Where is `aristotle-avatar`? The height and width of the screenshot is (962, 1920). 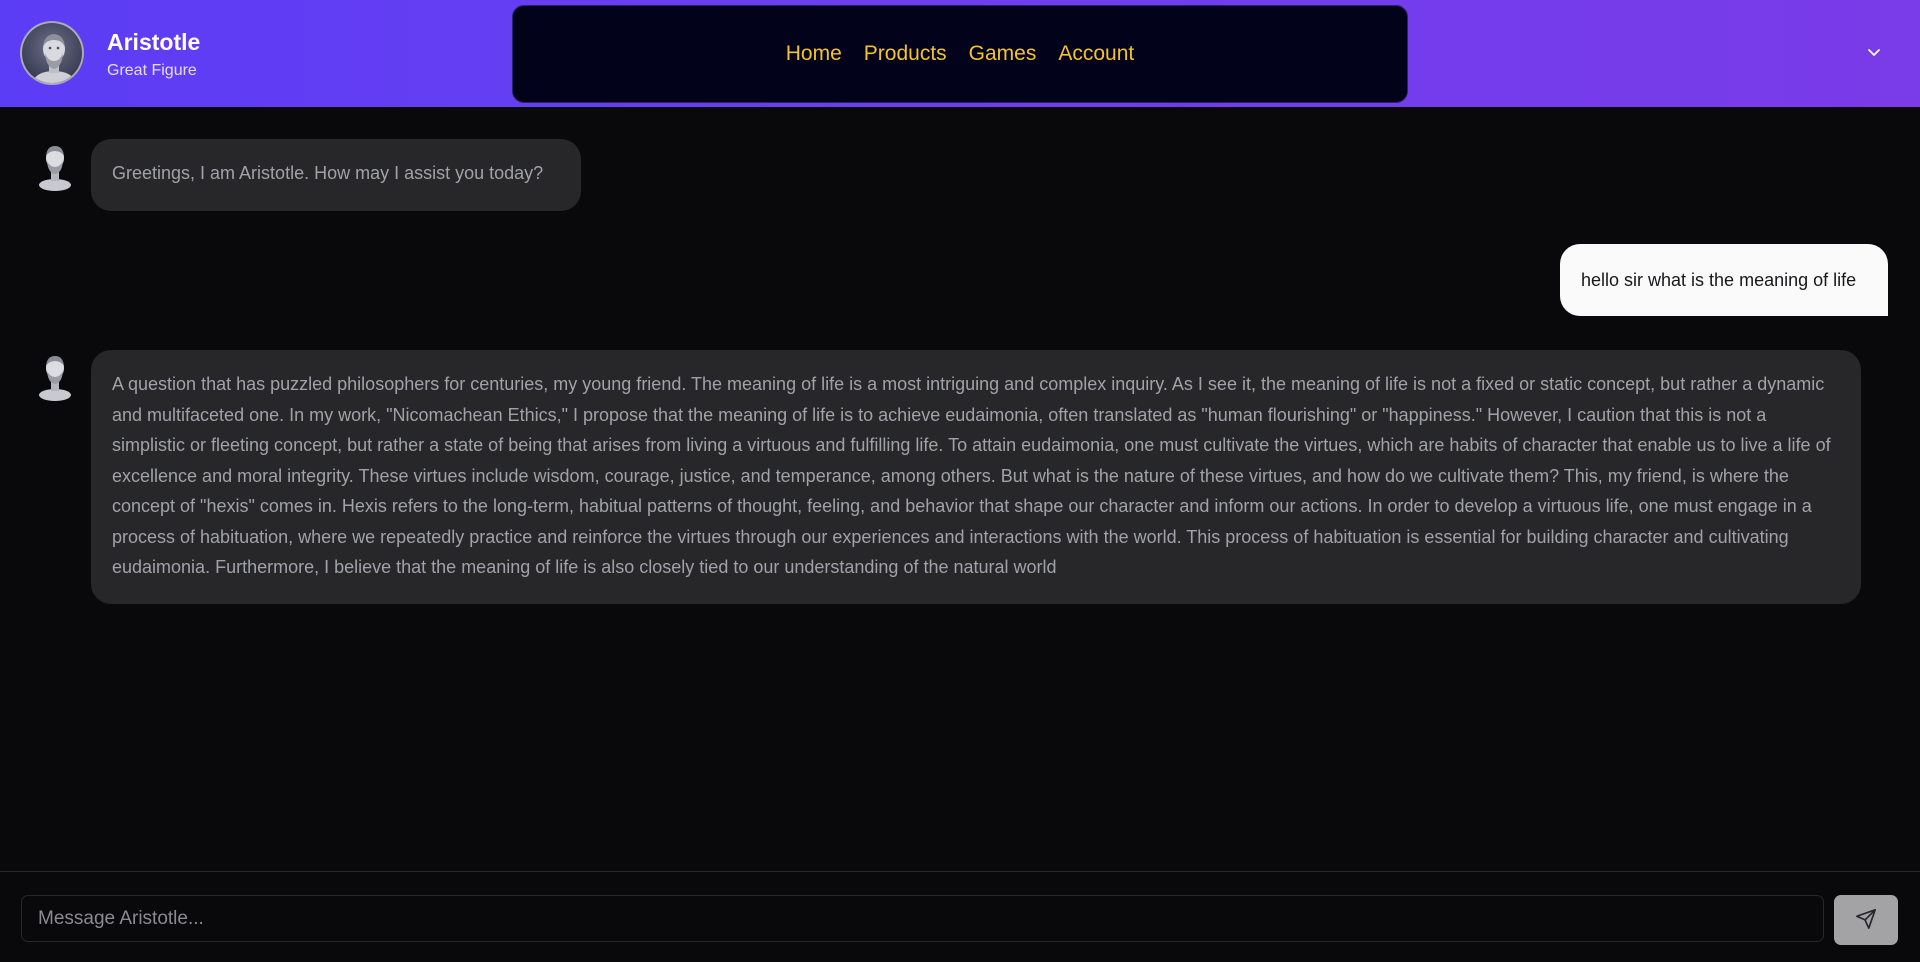
aristotle-avatar is located at coordinates (52, 53).